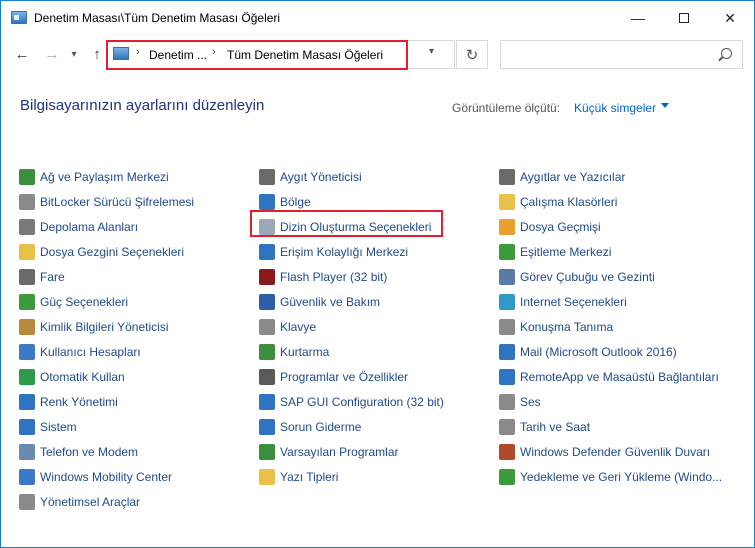 This screenshot has width=755, height=548. I want to click on refresh-button: ↻, so click(472, 54).